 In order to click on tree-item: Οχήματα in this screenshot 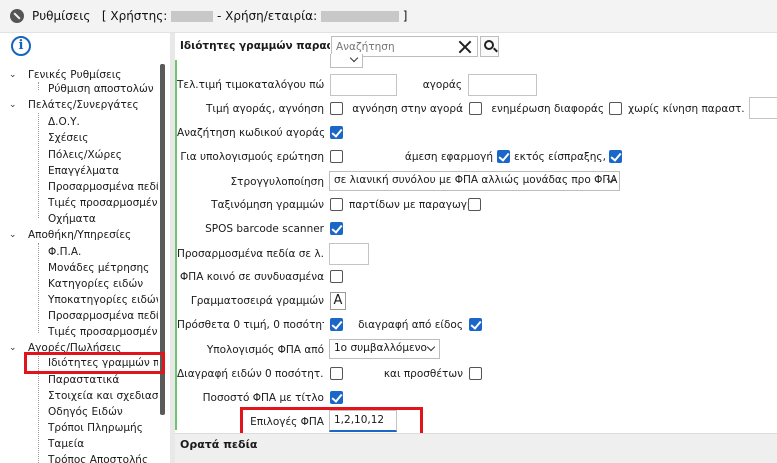, I will do `click(103, 219)`.